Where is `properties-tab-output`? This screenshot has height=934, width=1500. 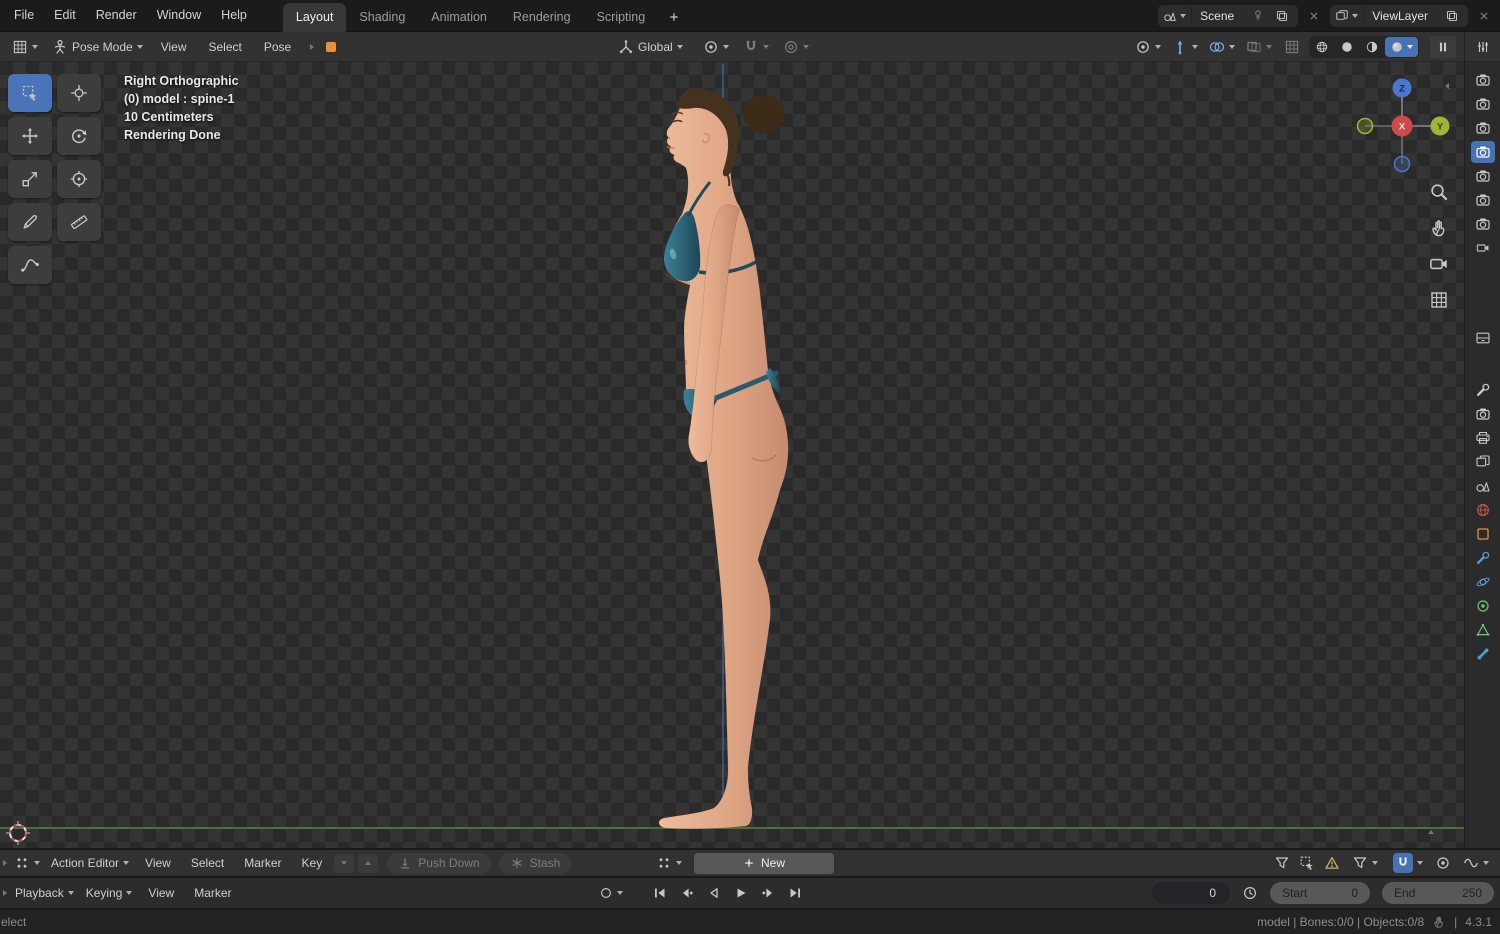
properties-tab-output is located at coordinates (1483, 438).